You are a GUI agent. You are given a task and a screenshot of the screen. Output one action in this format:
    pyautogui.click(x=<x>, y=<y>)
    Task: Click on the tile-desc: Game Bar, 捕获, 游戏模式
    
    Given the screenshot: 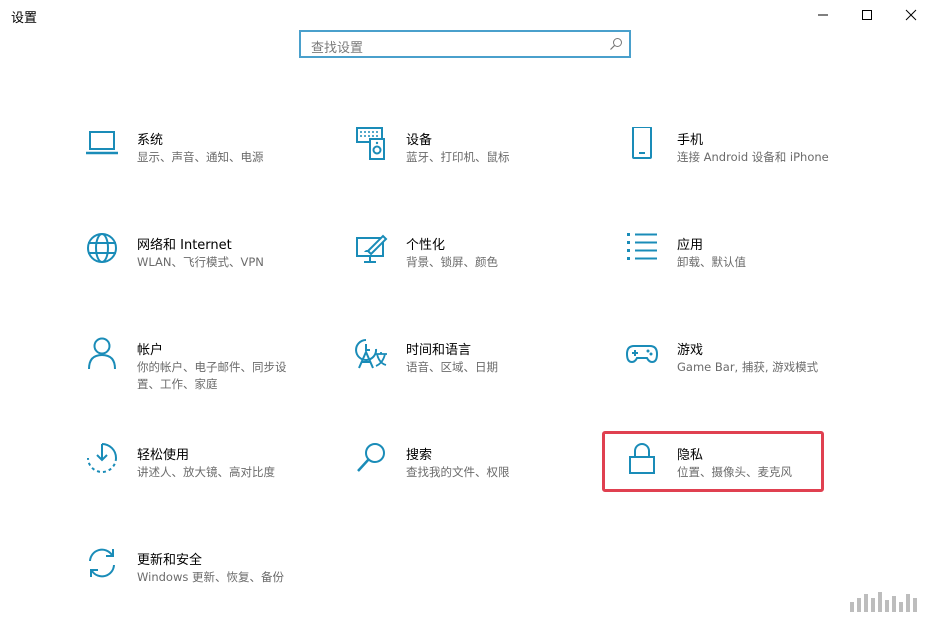 What is the action you would take?
    pyautogui.click(x=748, y=367)
    